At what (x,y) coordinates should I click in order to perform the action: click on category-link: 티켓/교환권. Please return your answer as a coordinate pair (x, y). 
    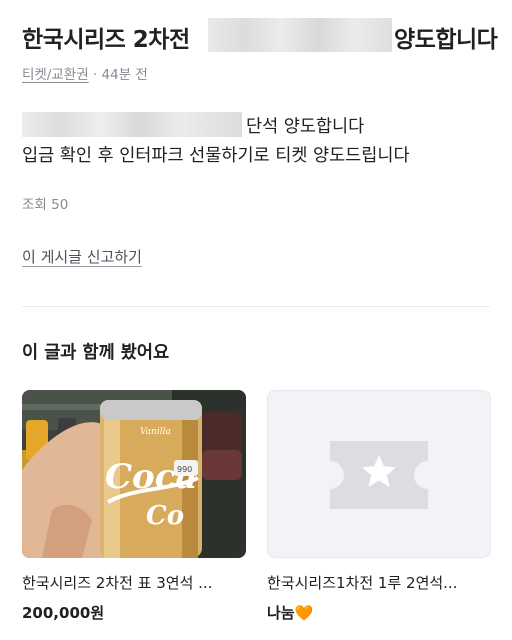
    Looking at the image, I should click on (55, 75).